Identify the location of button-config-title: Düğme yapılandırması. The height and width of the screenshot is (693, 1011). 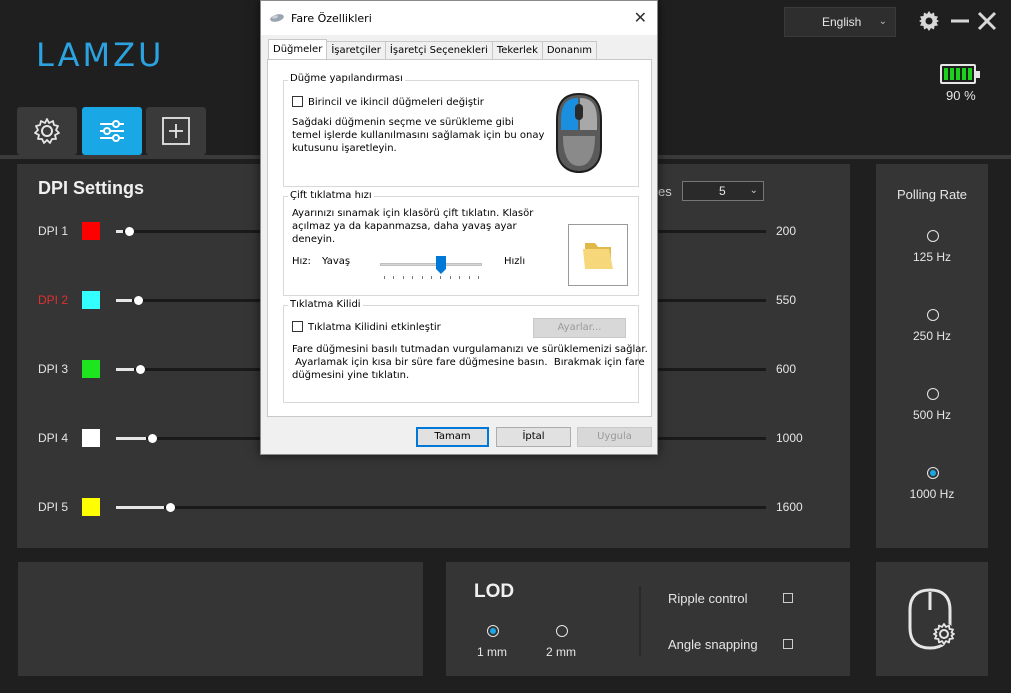
(346, 78).